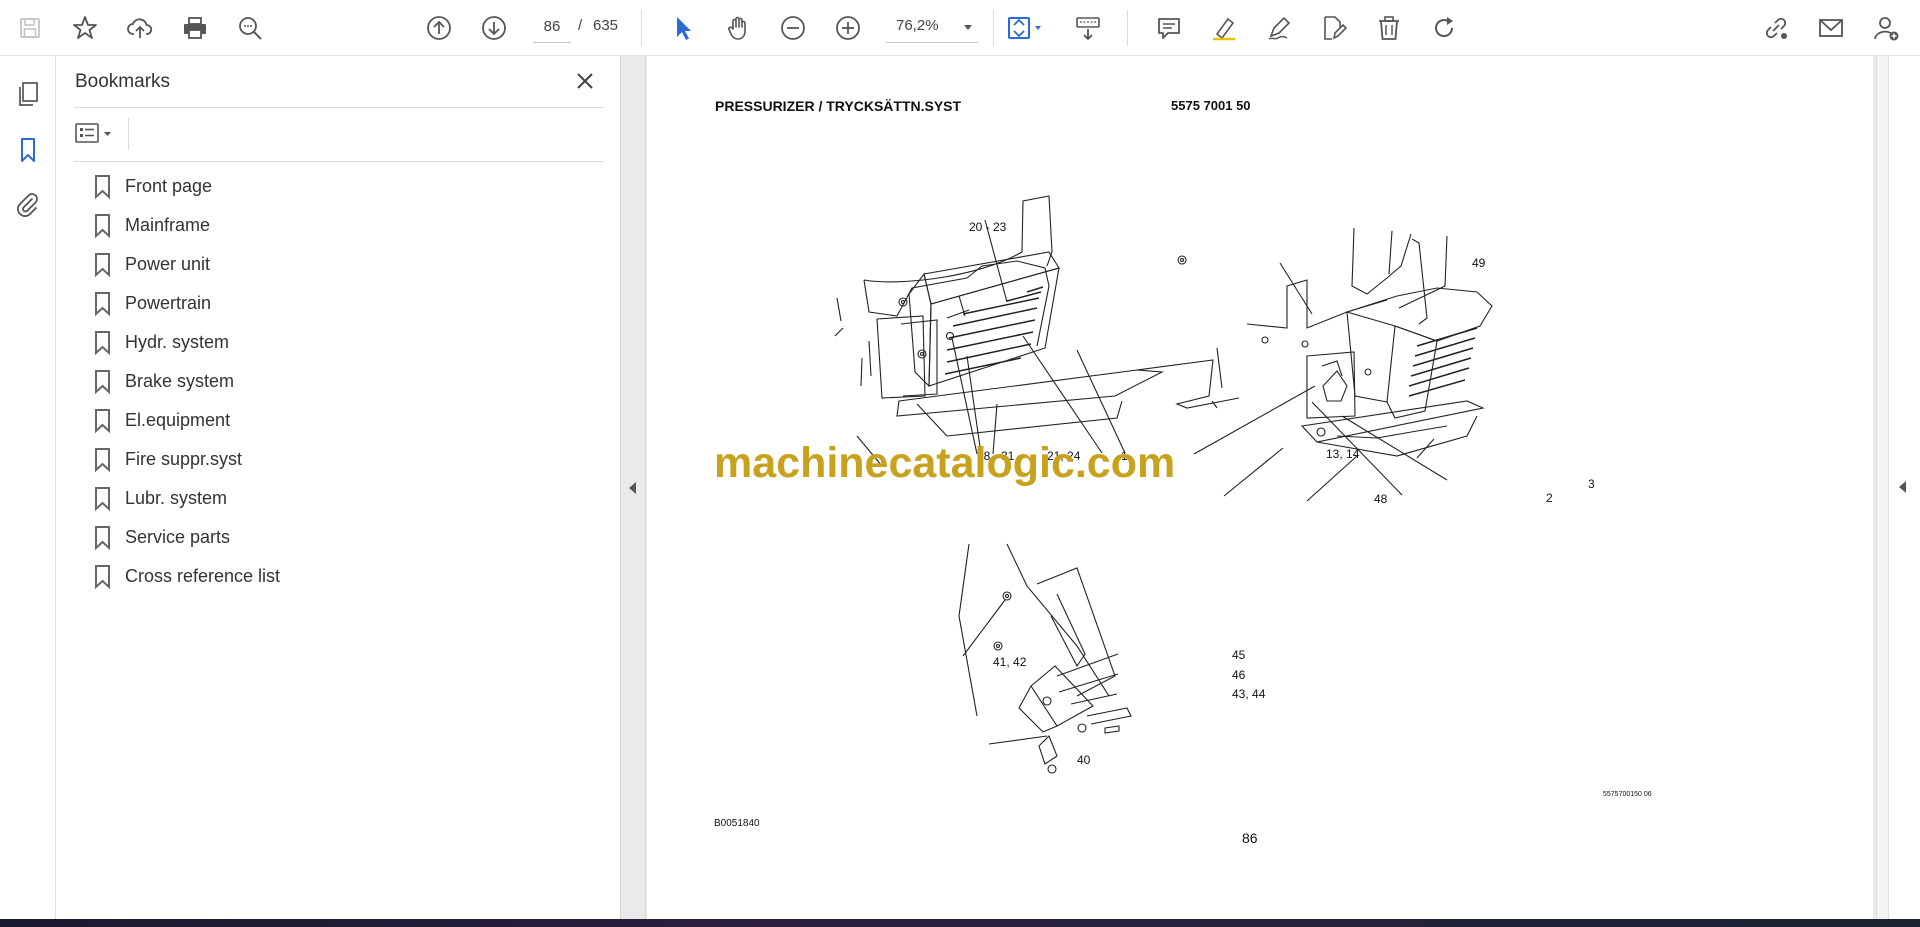 The width and height of the screenshot is (1920, 927). I want to click on bookmark-label: Fire suppr.syst, so click(184, 459).